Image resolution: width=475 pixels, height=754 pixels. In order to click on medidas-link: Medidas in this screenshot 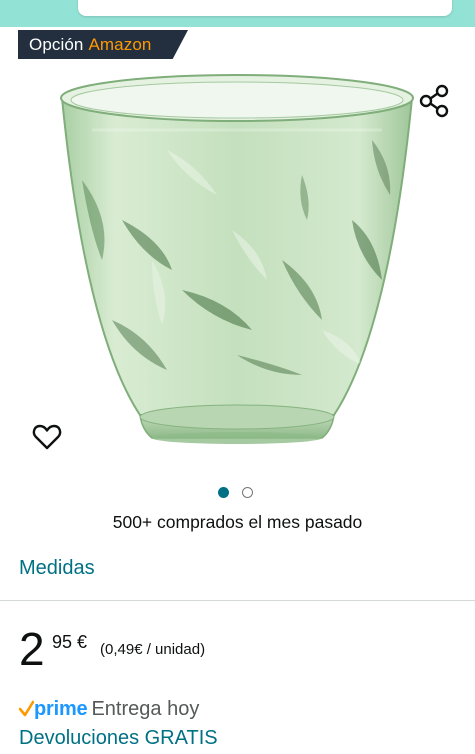, I will do `click(57, 568)`.